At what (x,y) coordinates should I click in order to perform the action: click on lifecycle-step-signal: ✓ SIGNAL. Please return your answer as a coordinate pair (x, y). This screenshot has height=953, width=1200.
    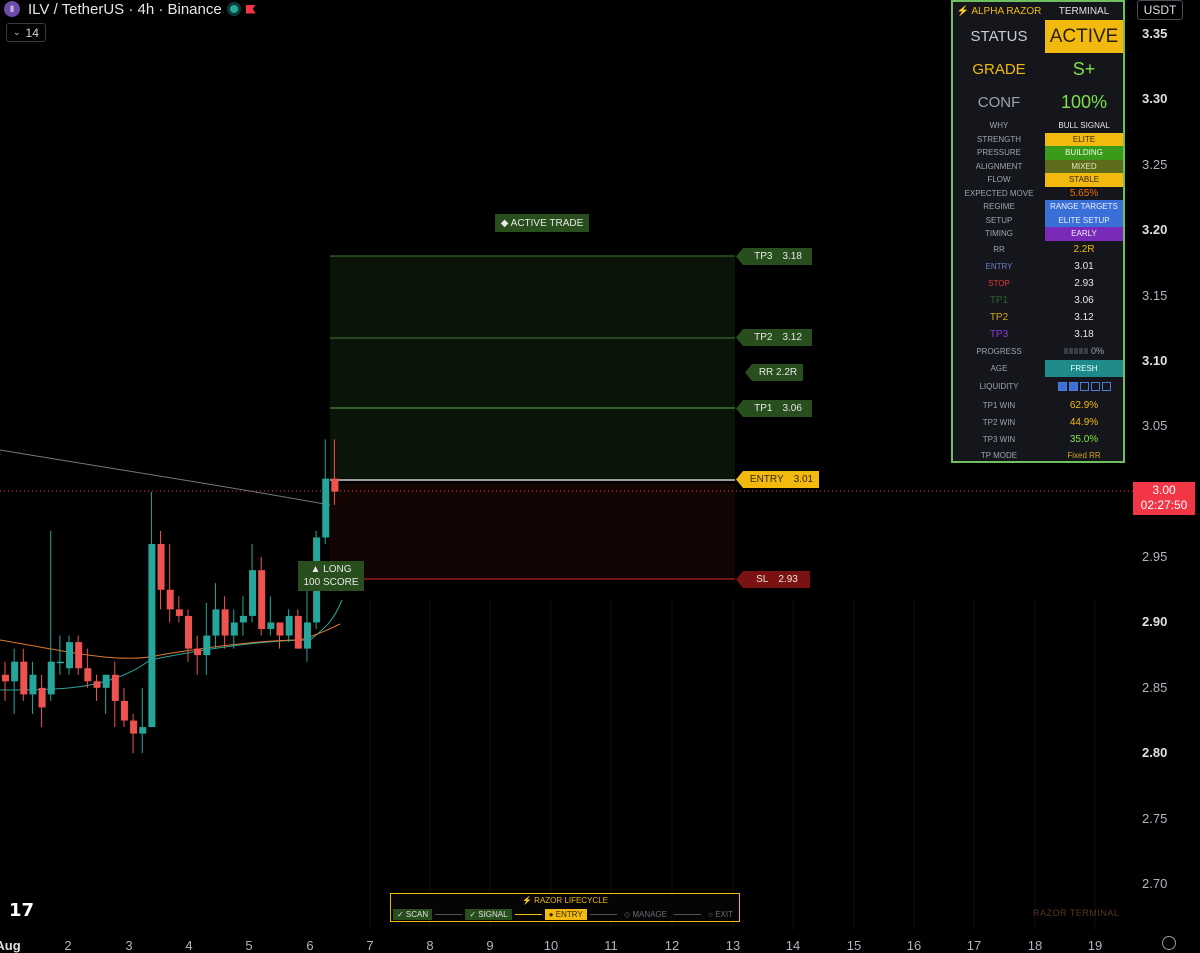
    Looking at the image, I should click on (488, 914).